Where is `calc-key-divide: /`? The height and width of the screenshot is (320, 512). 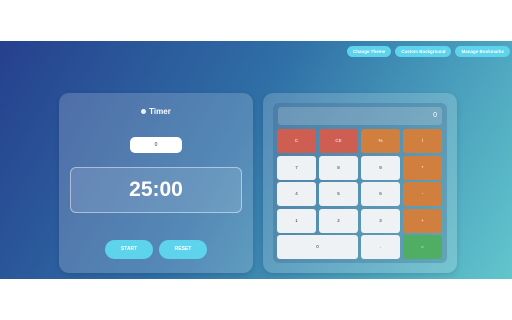 calc-key-divide: / is located at coordinates (422, 141).